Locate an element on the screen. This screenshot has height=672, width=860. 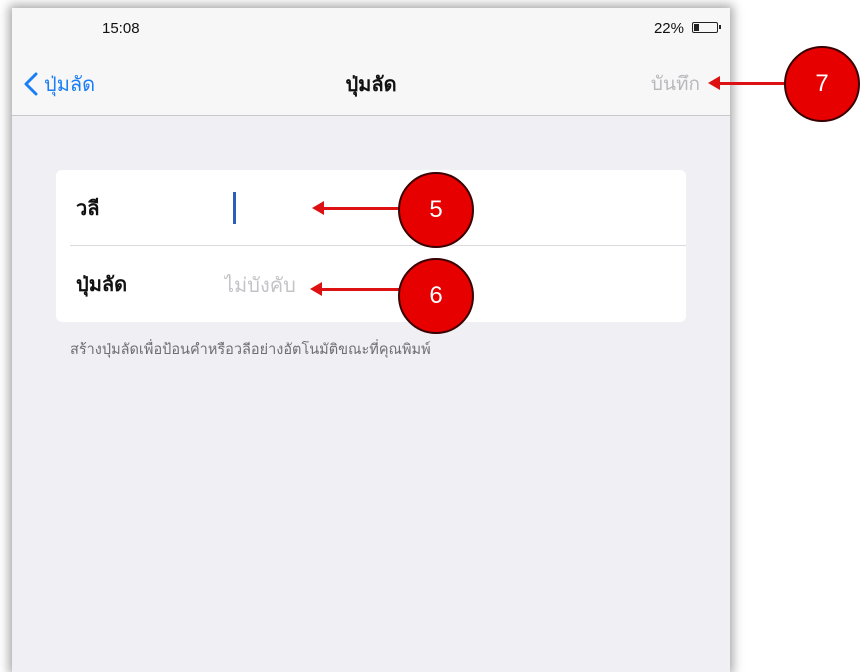
battery-percent: 22% is located at coordinates (668, 28).